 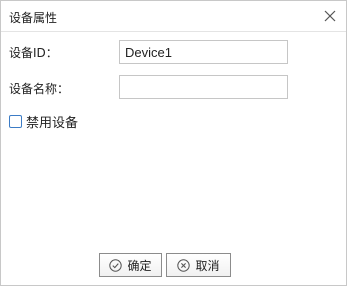 I want to click on device-name-input, so click(x=203, y=87).